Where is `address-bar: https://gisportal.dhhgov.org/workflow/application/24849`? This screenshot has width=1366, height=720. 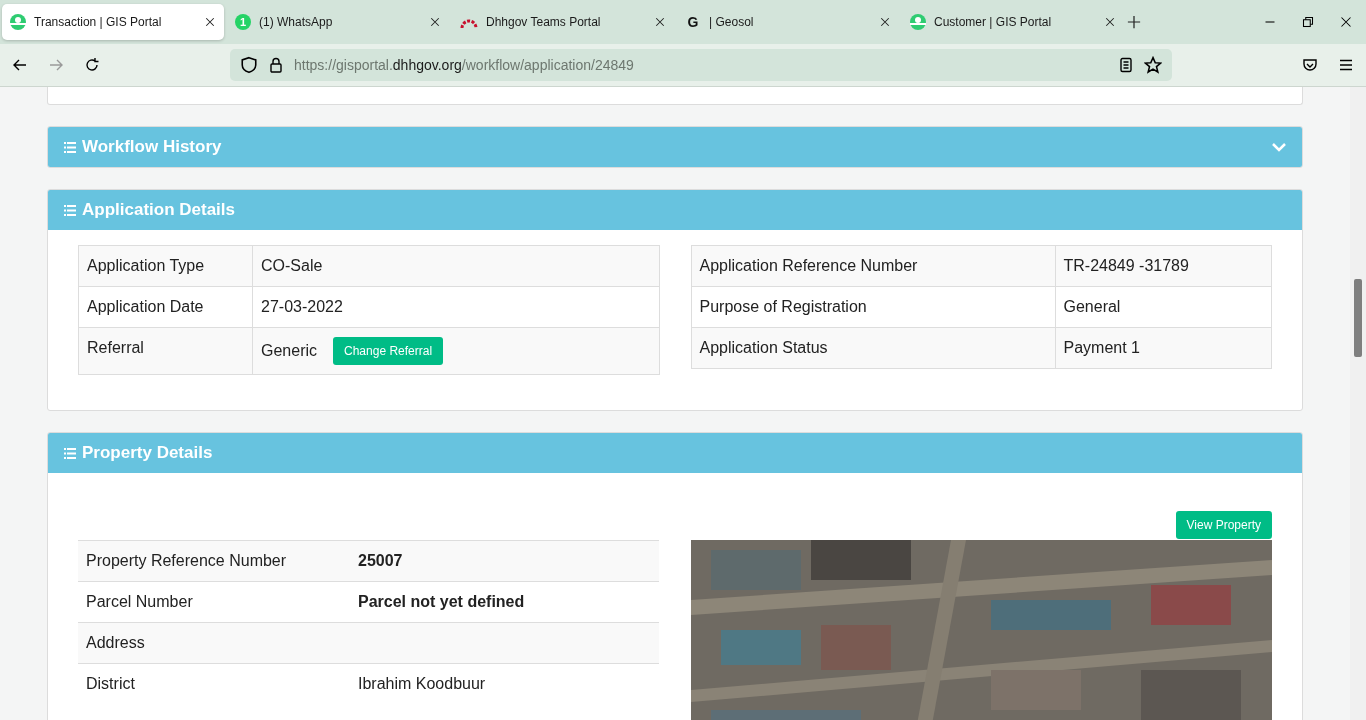 address-bar: https://gisportal.dhhgov.org/workflow/application/24849 is located at coordinates (701, 65).